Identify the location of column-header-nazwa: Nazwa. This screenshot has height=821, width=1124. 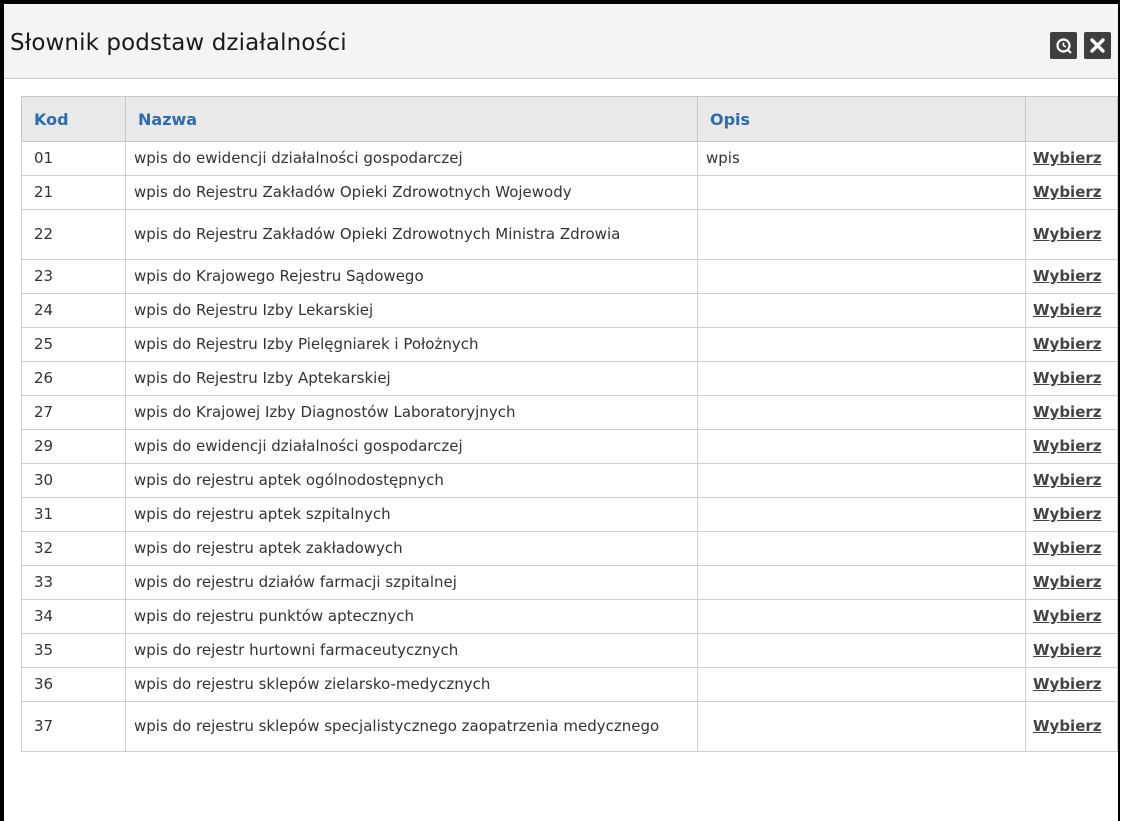
(411, 119).